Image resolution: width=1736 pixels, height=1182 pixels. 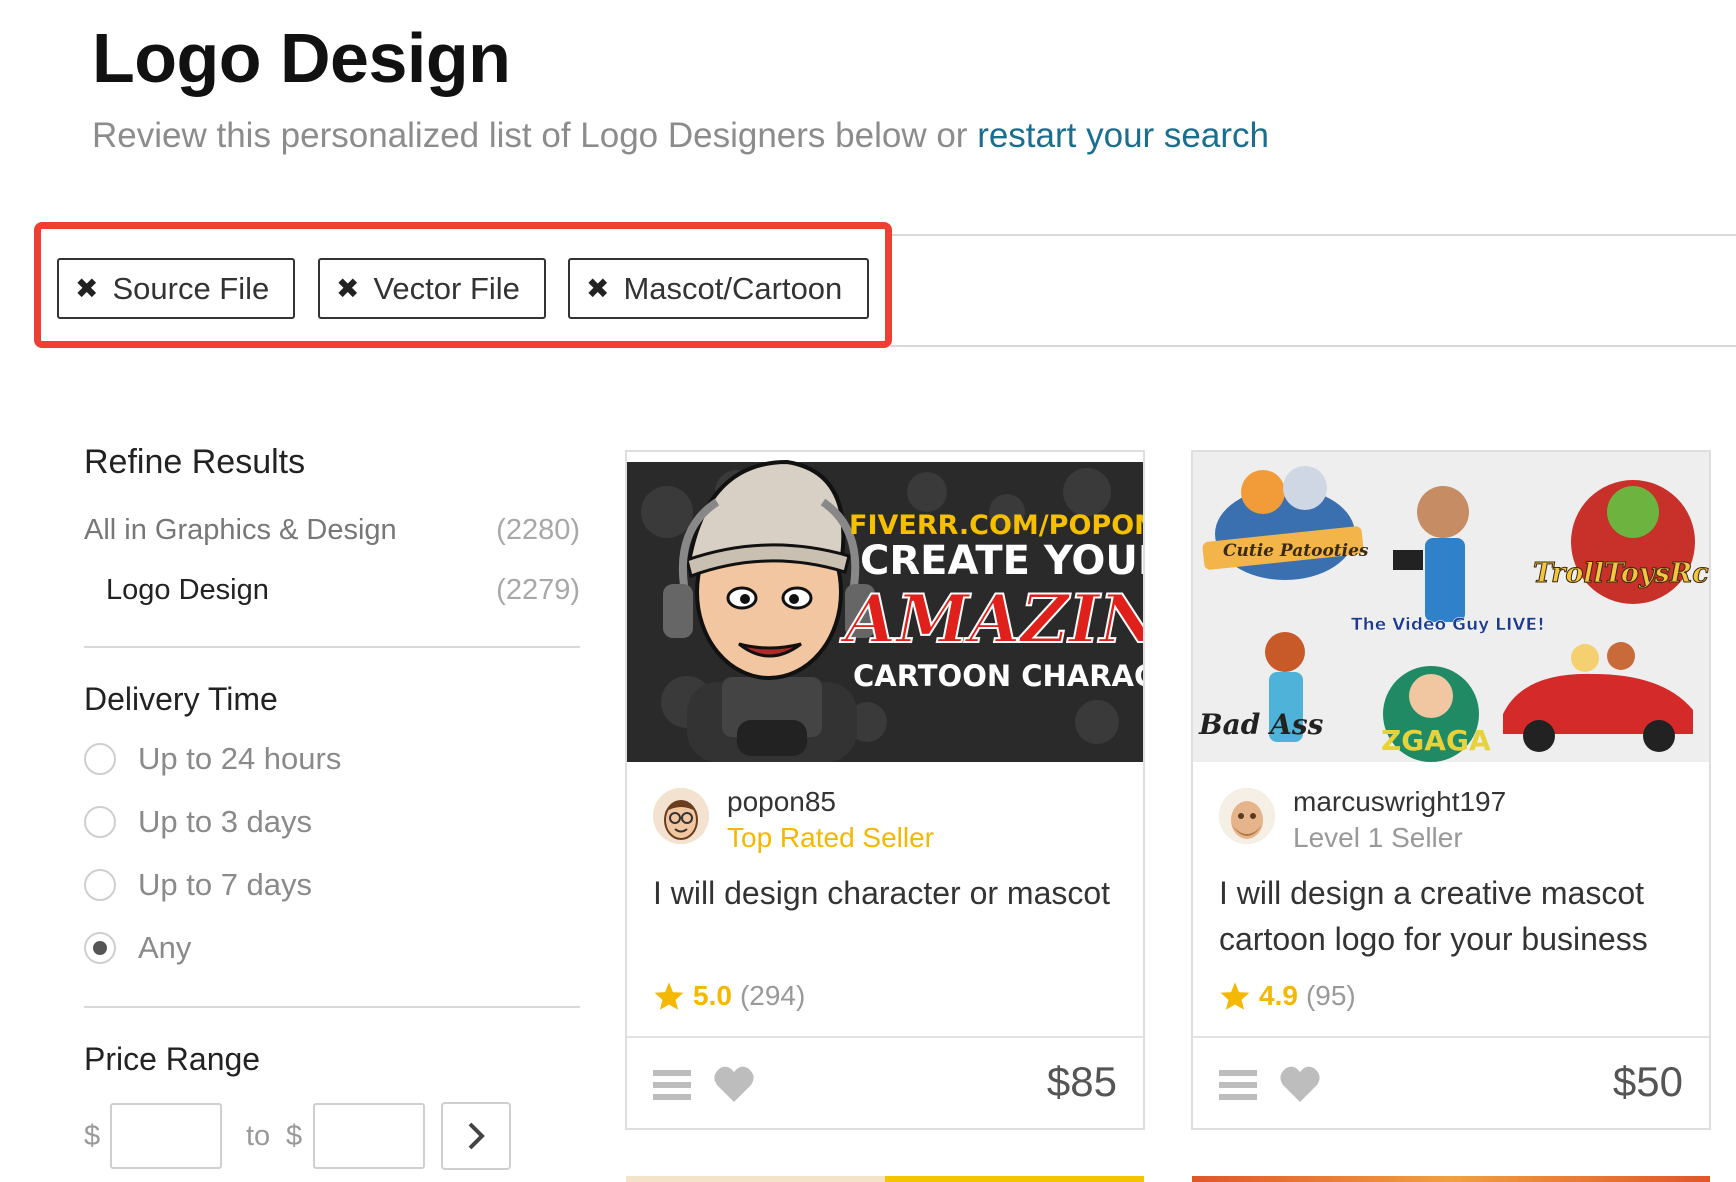 I want to click on gig-image-text: CREATE YOUR, so click(x=1001, y=561).